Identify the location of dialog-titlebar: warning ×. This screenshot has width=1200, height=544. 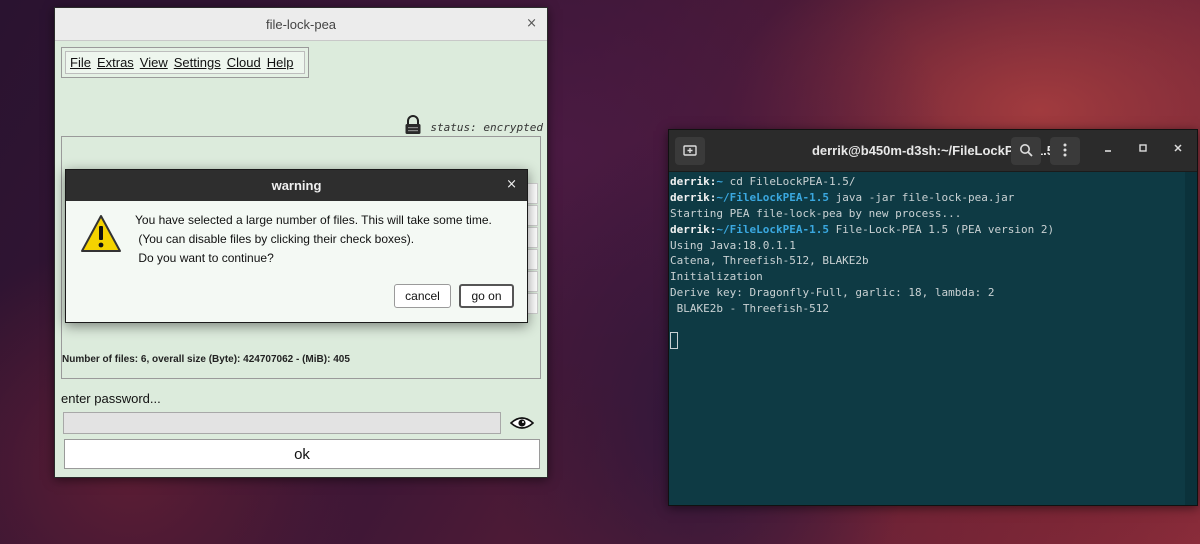
(296, 185).